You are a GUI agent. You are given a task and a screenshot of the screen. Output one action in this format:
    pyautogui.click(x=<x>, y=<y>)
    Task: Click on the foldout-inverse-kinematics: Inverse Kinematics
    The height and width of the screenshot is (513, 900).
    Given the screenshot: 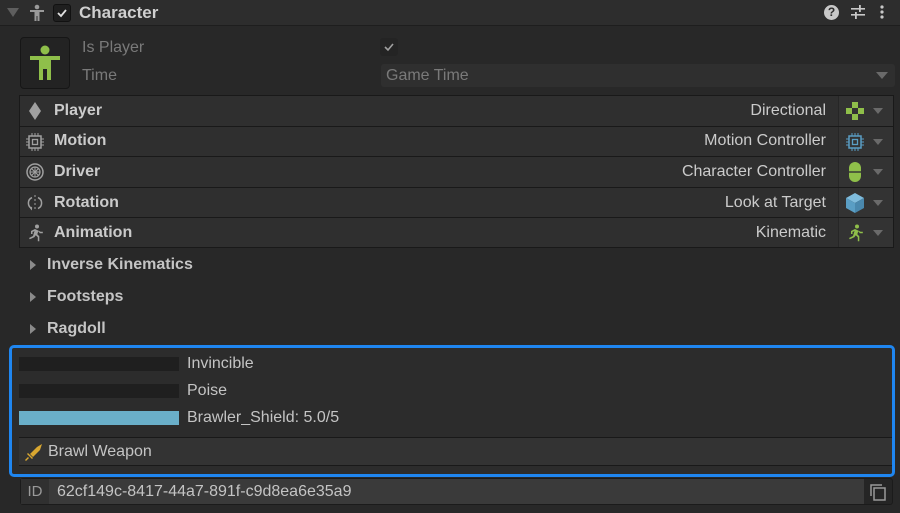 What is the action you would take?
    pyautogui.click(x=111, y=265)
    